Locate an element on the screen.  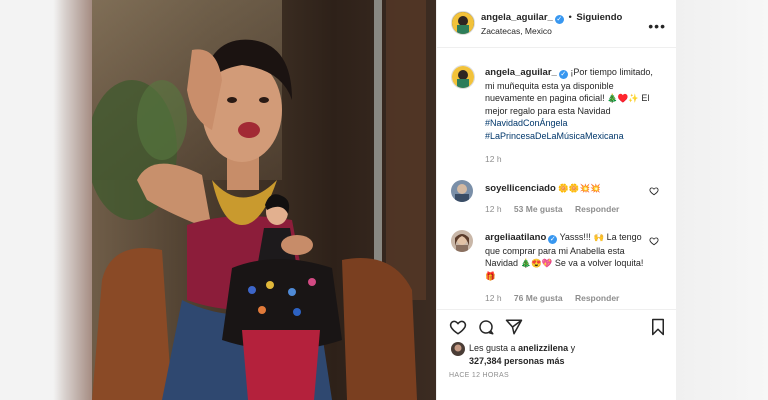
comment-body-1: Yasss!!! is located at coordinates (575, 237).